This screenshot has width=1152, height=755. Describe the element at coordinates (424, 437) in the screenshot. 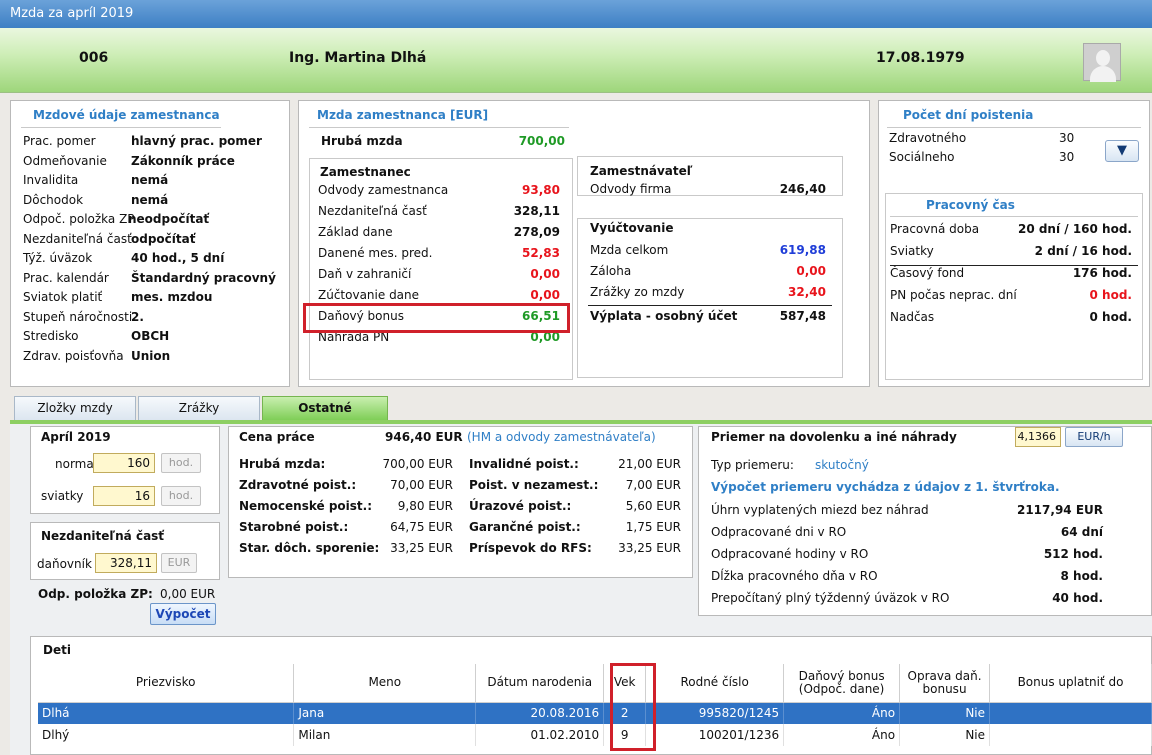

I see `labor-cost-value: 946,40 EUR` at that location.